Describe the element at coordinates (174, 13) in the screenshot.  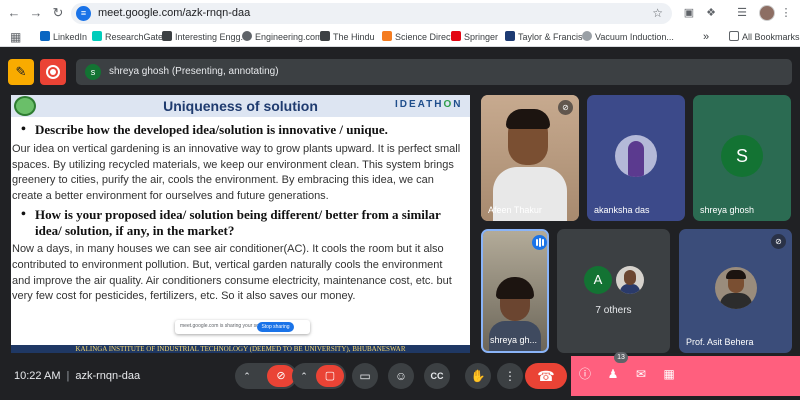
I see `url-text: meet.google.com/azk-rnqn-daa` at that location.